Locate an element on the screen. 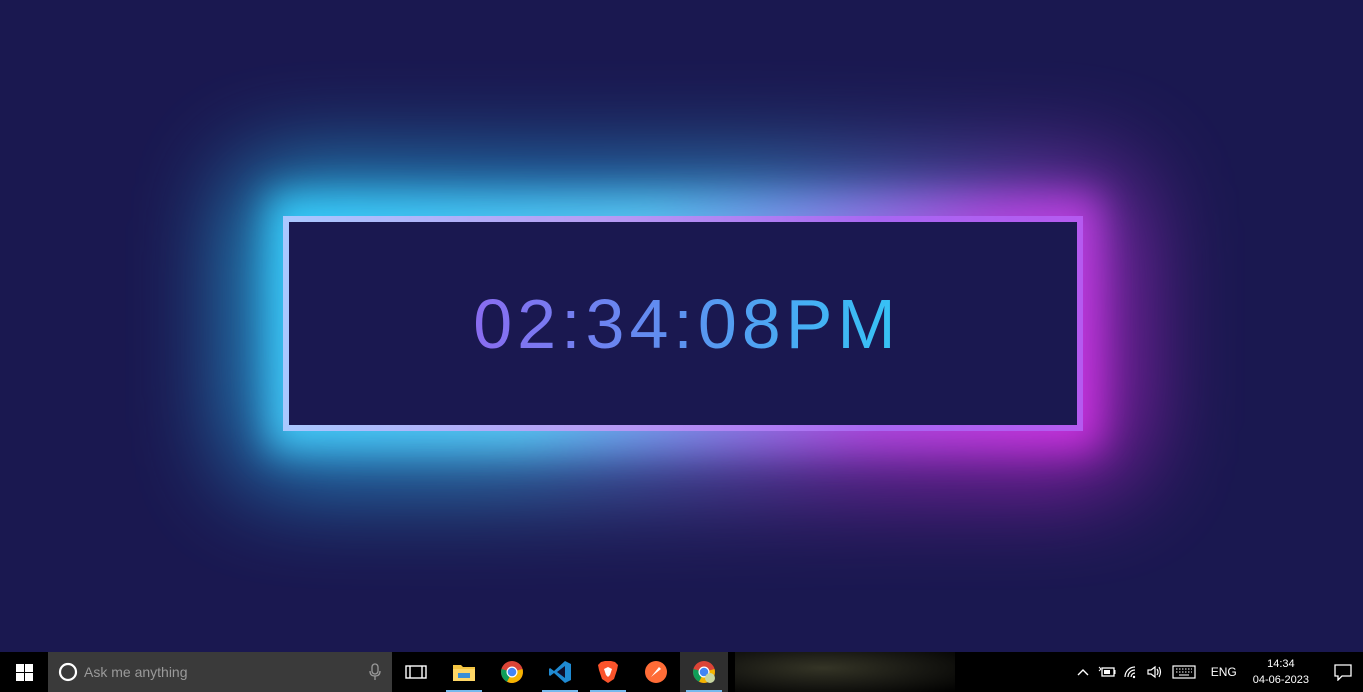 This screenshot has width=1363, height=692. chevron-up-icon is located at coordinates (1083, 672).